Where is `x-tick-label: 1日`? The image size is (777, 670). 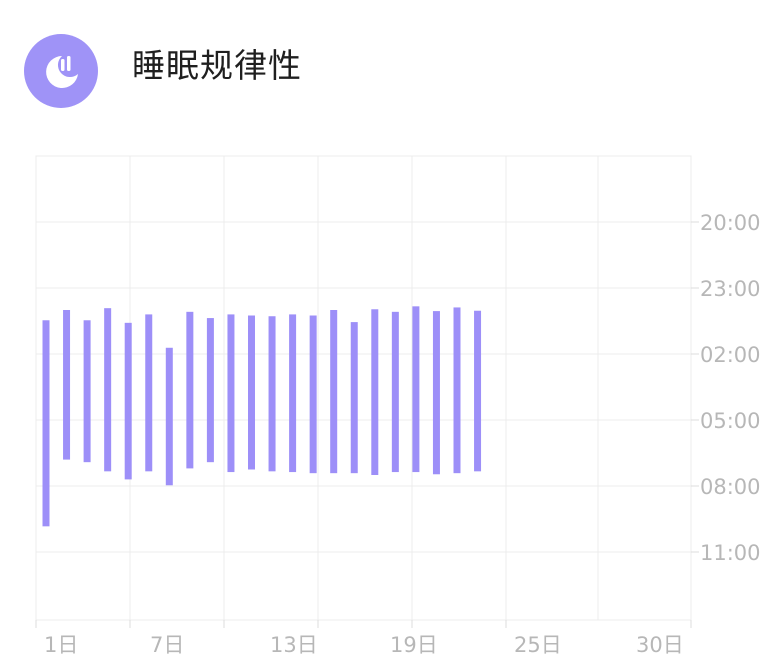
x-tick-label: 1日 is located at coordinates (61, 645).